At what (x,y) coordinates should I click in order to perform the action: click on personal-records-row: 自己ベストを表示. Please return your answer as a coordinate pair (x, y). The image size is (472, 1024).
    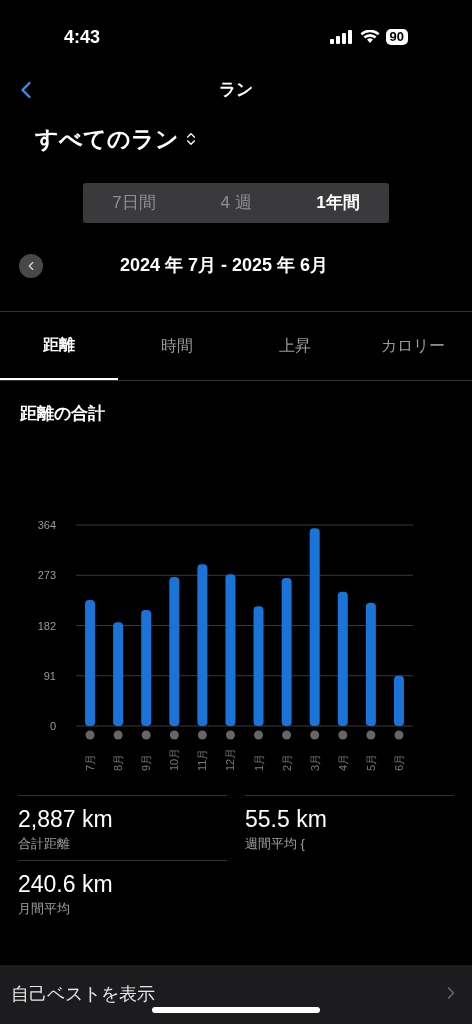
    Looking at the image, I should click on (236, 994).